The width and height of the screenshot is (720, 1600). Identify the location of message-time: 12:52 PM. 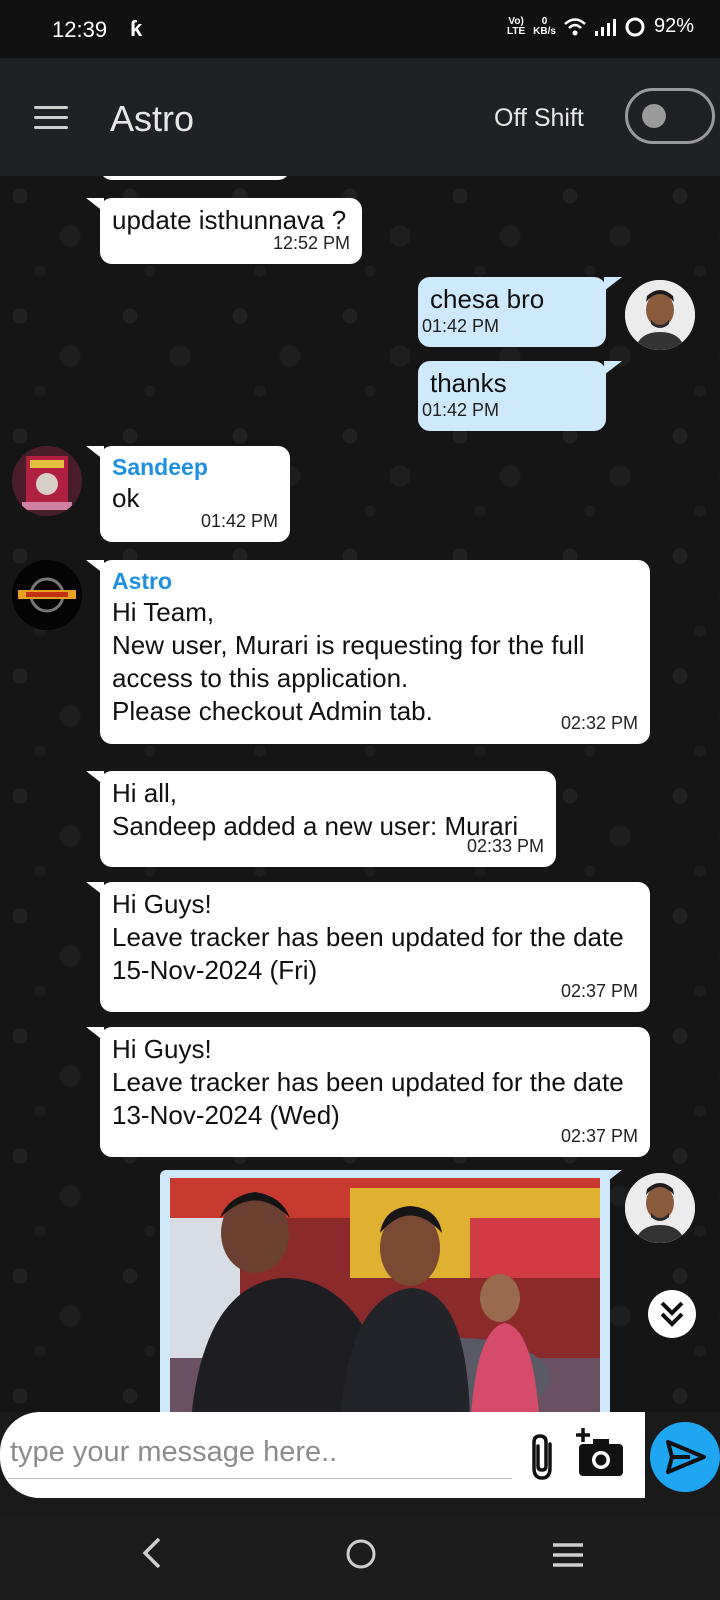
(311, 243).